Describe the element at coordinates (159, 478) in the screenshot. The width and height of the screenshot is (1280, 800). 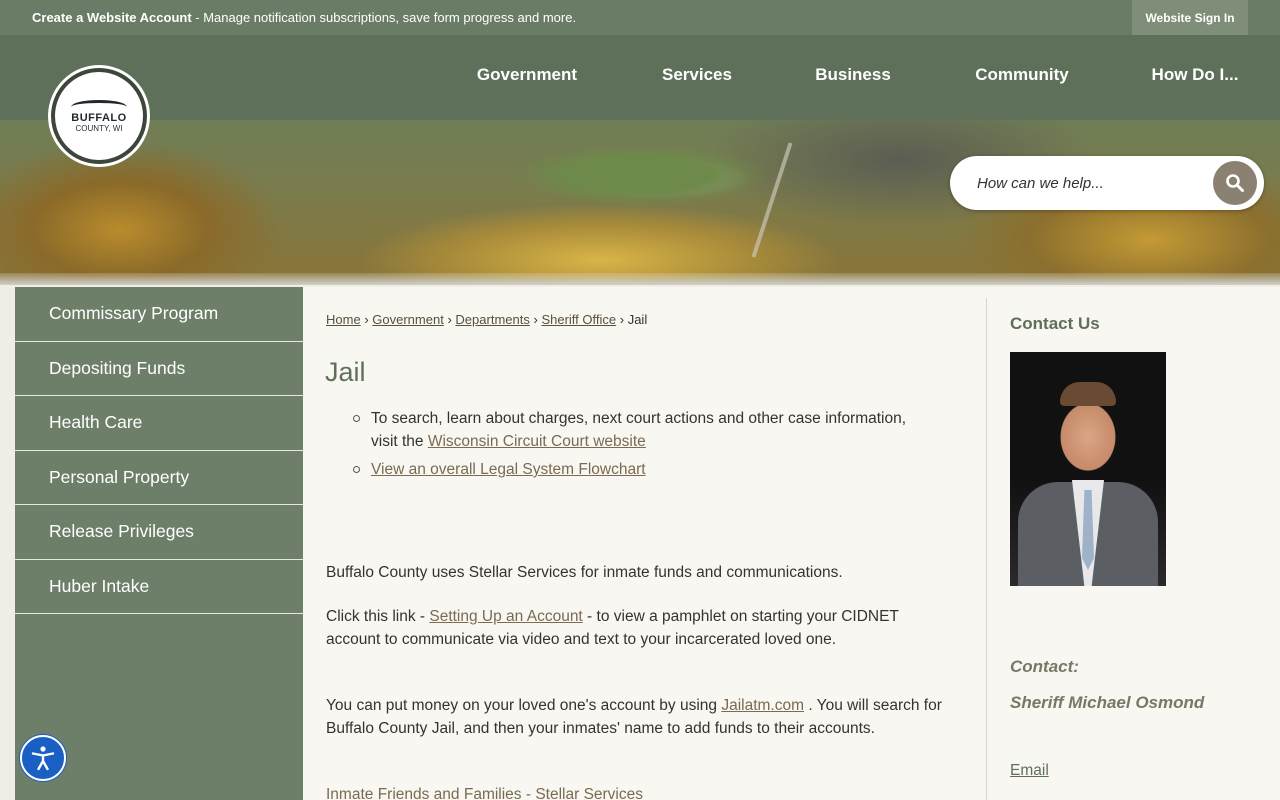
I see `sidebar-item-personal-property: Personal Property` at that location.